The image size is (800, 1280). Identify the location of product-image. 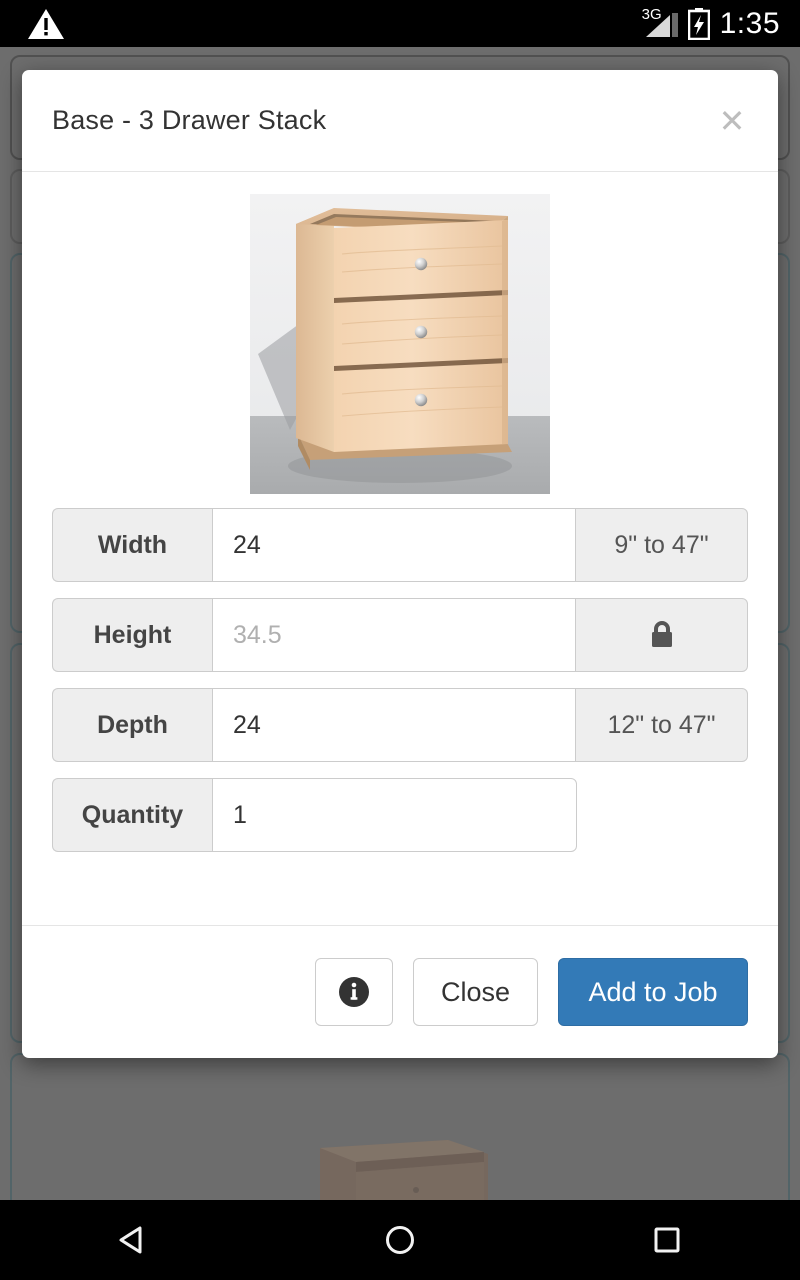
(400, 344).